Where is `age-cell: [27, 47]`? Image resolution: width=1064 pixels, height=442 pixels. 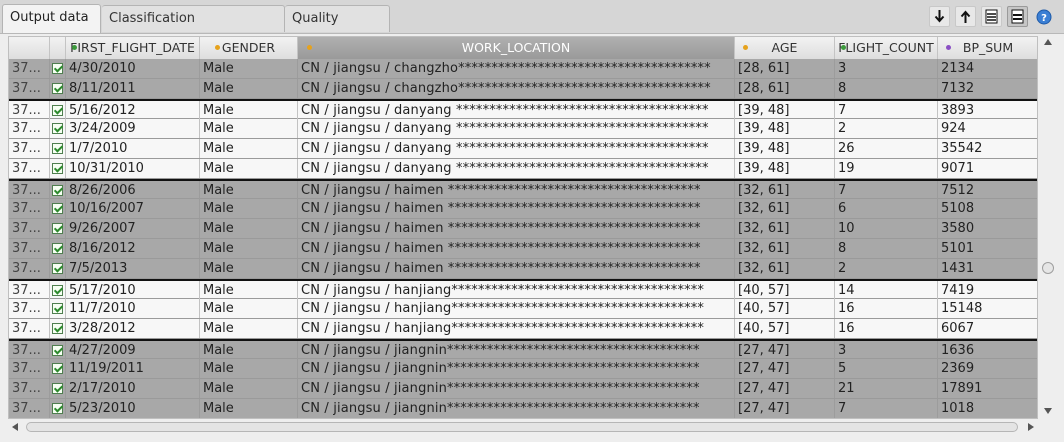 age-cell: [27, 47] is located at coordinates (785, 350).